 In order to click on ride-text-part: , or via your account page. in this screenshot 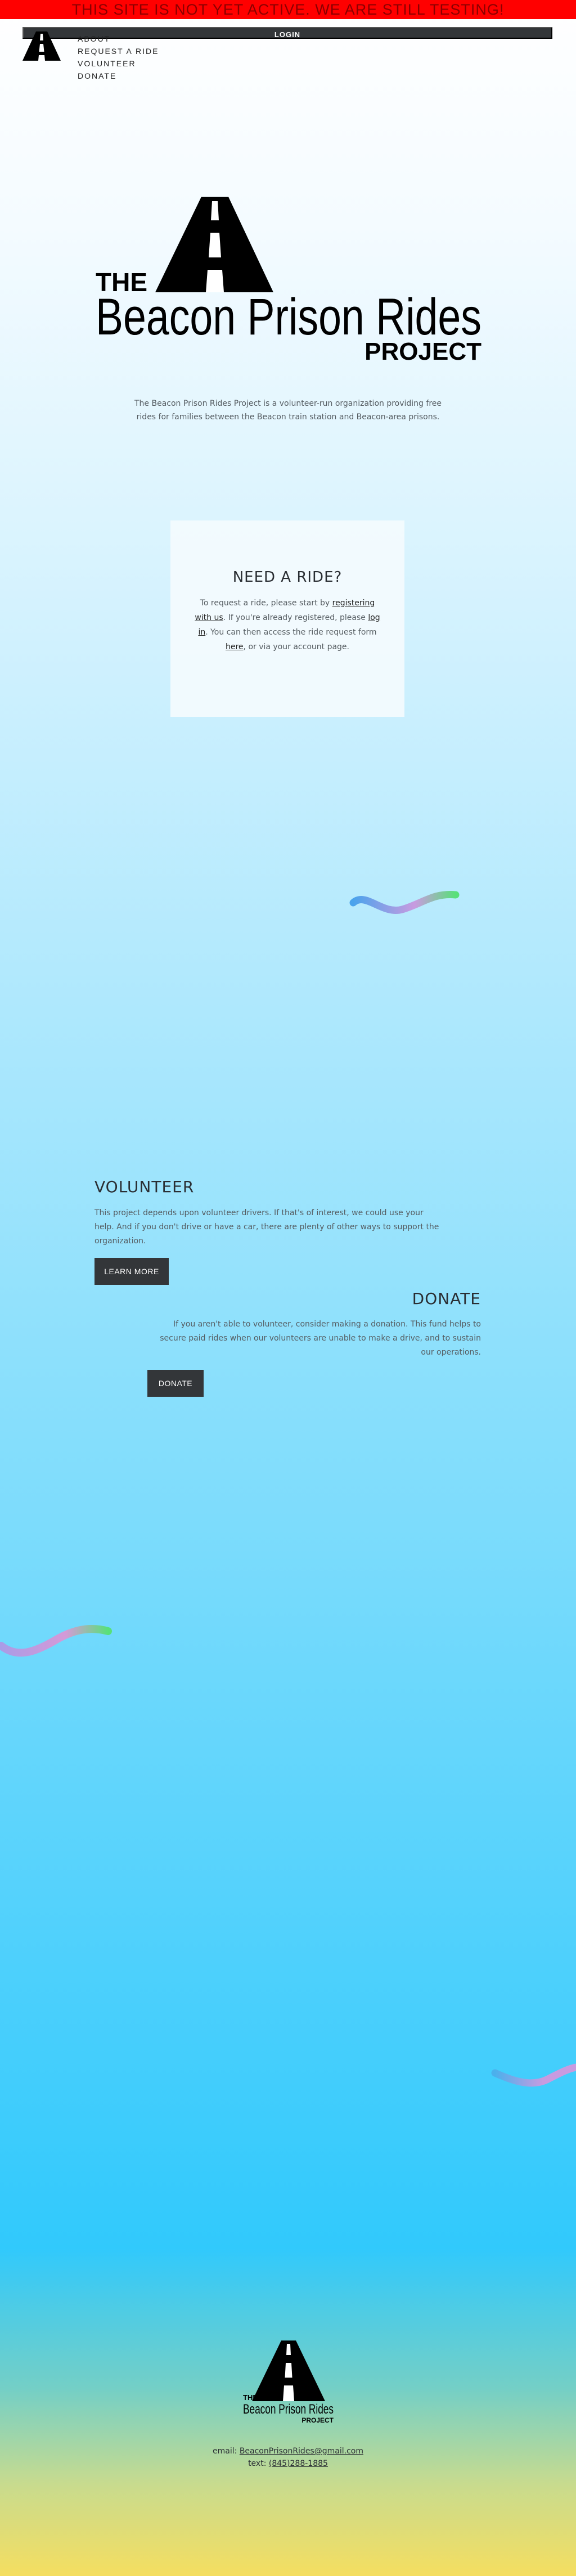, I will do `click(296, 647)`.